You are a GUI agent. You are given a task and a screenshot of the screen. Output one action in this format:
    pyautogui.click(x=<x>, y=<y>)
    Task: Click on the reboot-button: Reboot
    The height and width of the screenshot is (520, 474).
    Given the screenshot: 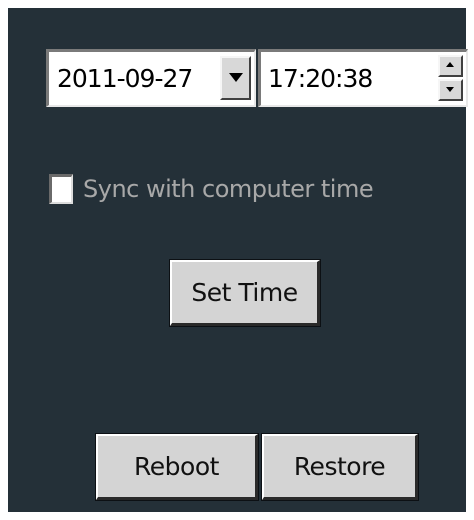 What is the action you would take?
    pyautogui.click(x=177, y=467)
    